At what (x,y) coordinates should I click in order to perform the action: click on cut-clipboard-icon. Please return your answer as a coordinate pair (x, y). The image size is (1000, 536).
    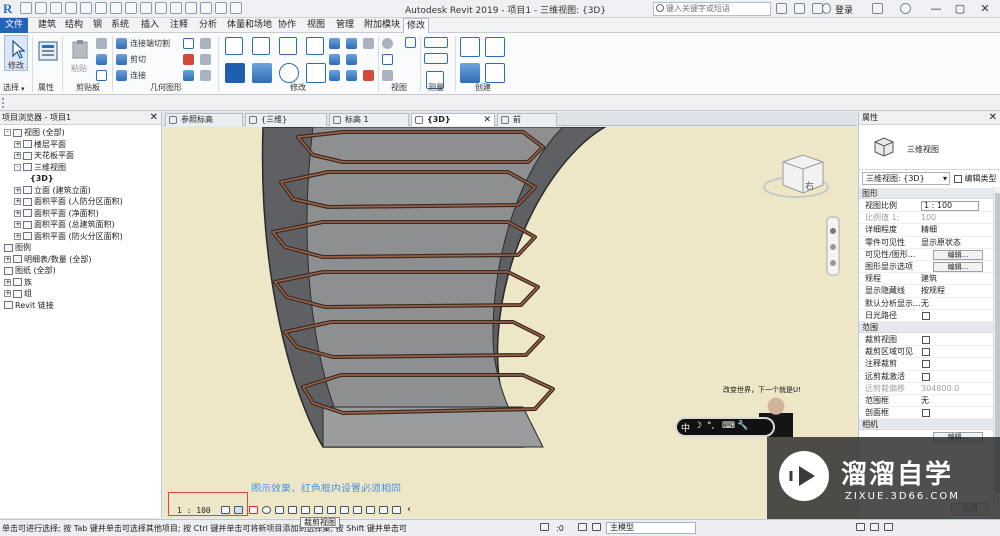
    Looking at the image, I should click on (101, 43).